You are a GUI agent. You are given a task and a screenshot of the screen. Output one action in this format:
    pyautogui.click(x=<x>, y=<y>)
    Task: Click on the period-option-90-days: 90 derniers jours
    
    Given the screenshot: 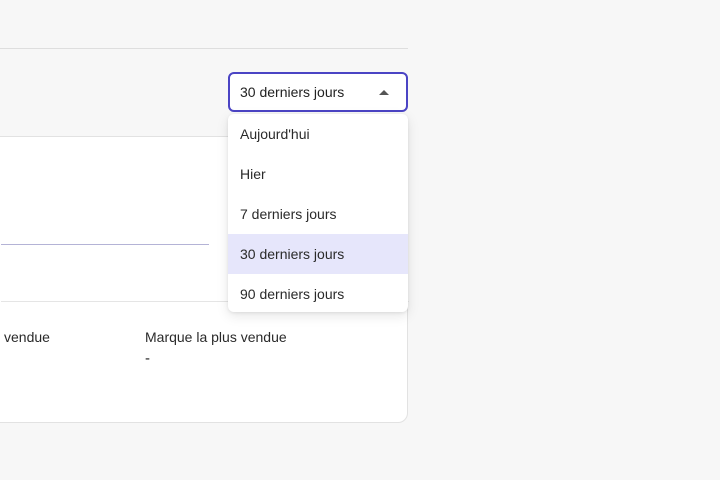 What is the action you would take?
    pyautogui.click(x=318, y=293)
    